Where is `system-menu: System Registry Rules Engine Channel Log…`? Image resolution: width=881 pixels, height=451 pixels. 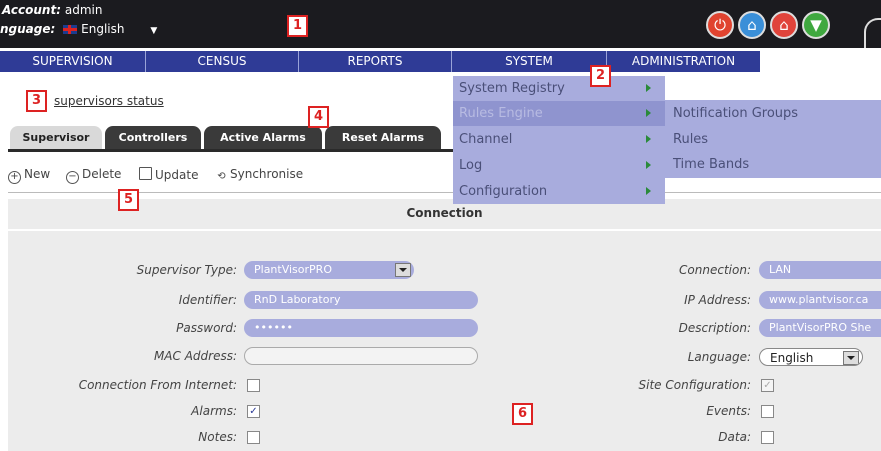
system-menu: System Registry Rules Engine Channel Log… is located at coordinates (559, 140).